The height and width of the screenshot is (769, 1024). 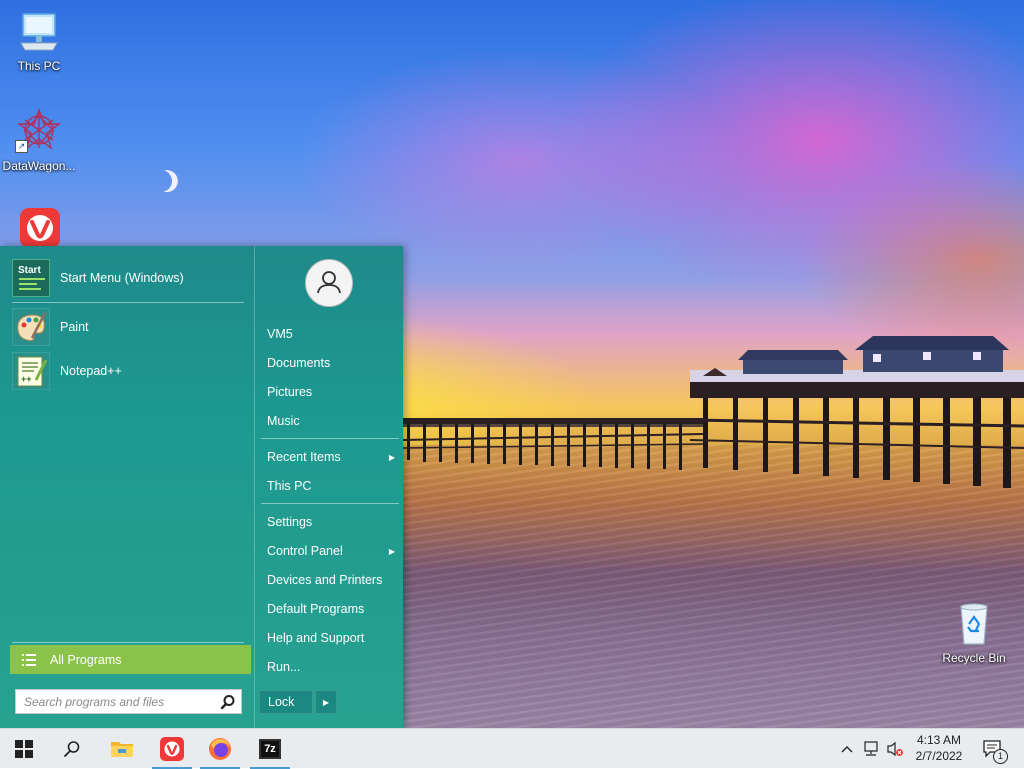 I want to click on taskbar-search-button, so click(x=72, y=749).